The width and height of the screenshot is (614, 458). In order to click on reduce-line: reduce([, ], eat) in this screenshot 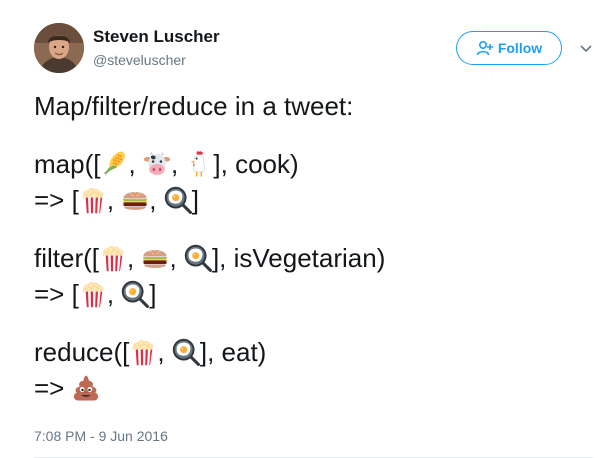, I will do `click(150, 352)`.